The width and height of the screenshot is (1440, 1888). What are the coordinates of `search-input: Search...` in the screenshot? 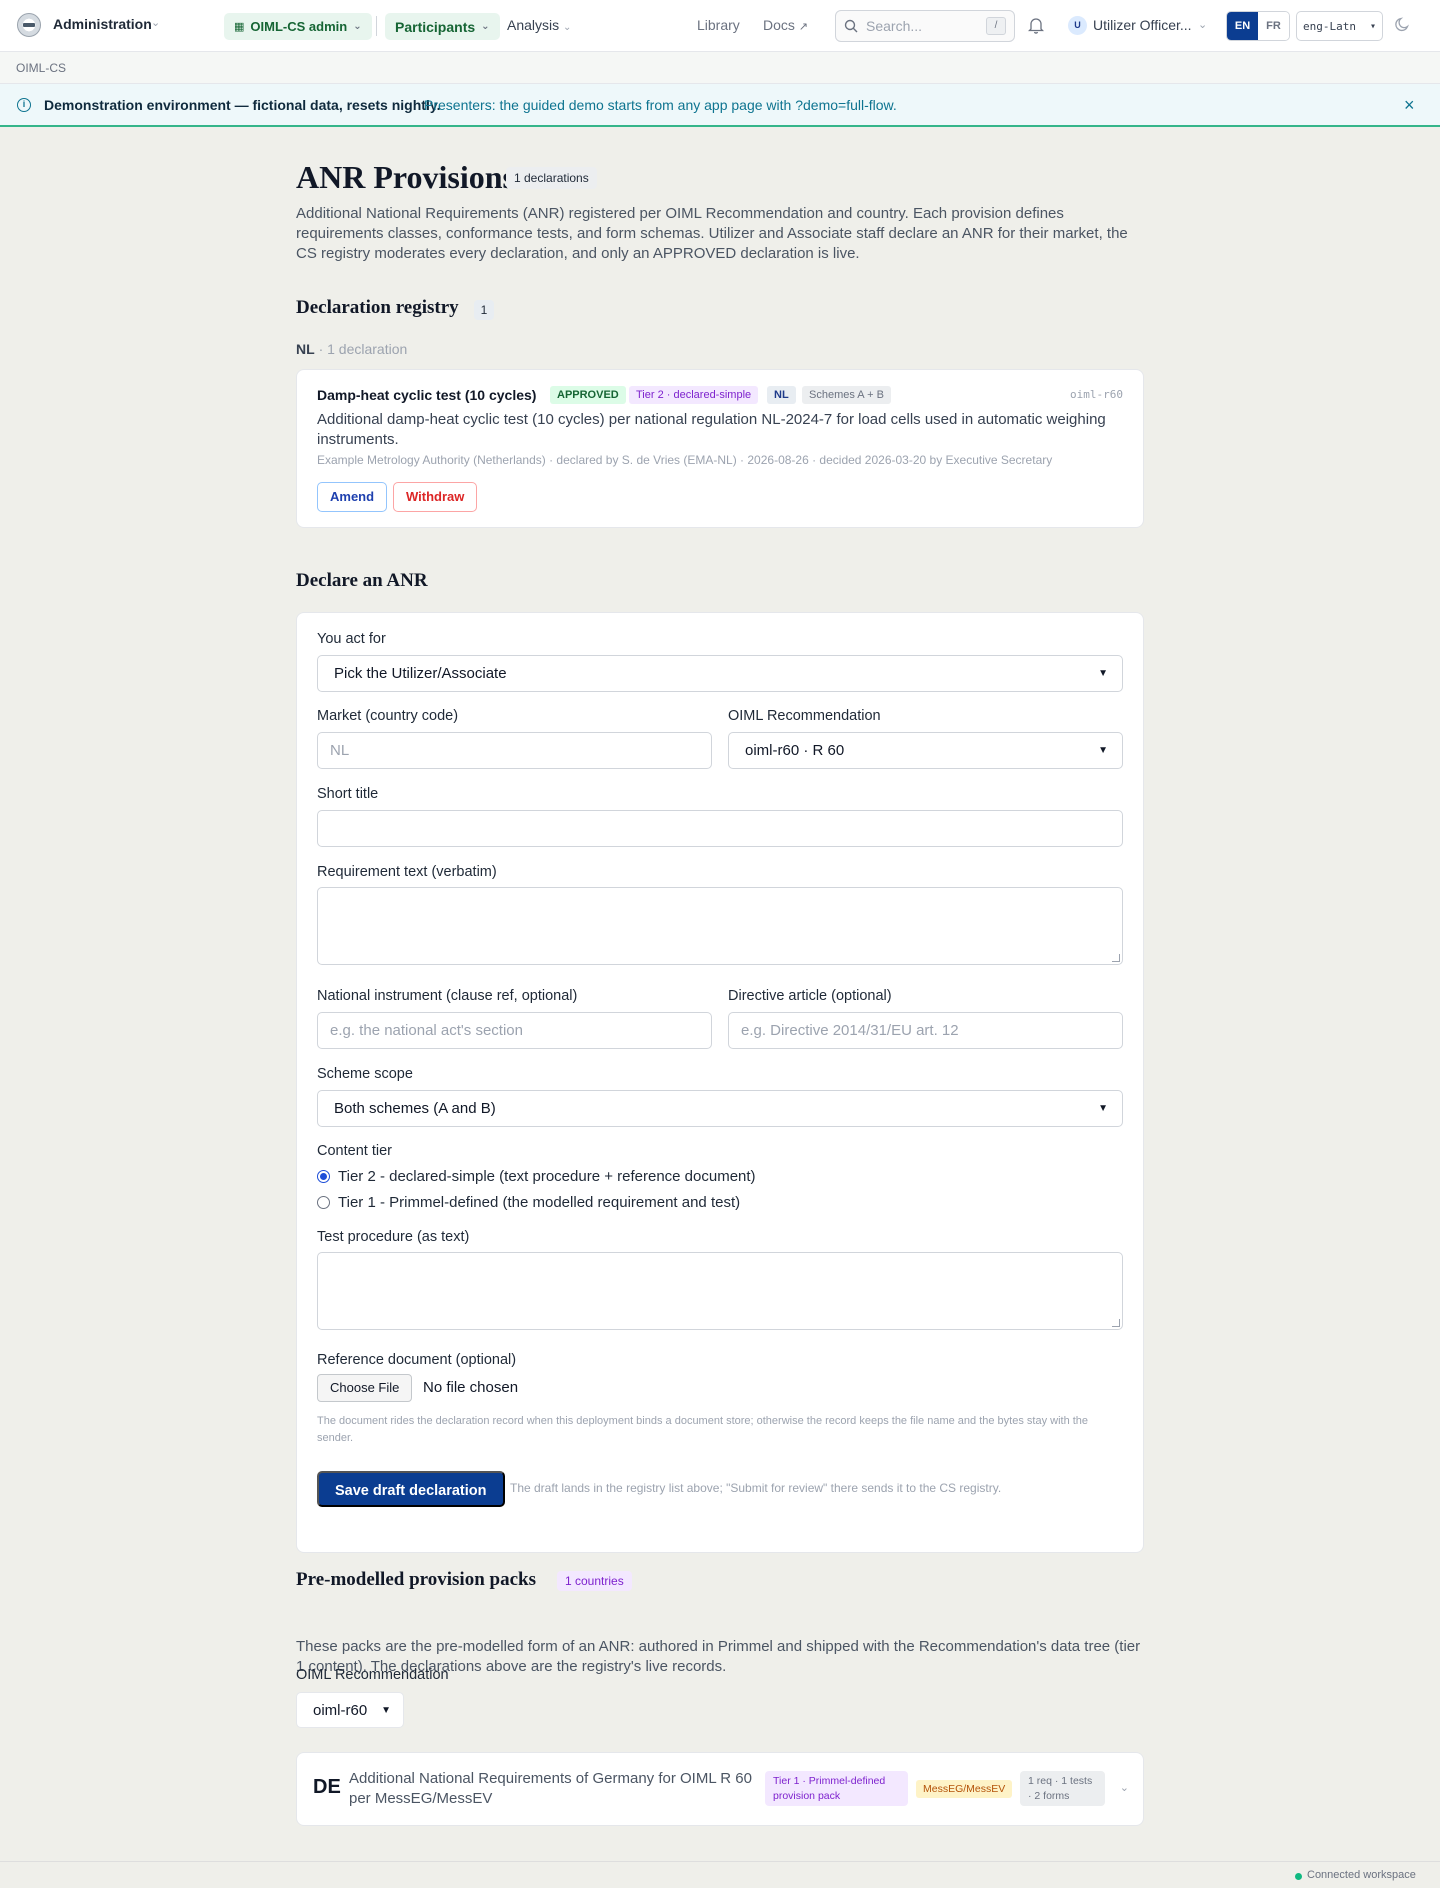 It's located at (922, 26).